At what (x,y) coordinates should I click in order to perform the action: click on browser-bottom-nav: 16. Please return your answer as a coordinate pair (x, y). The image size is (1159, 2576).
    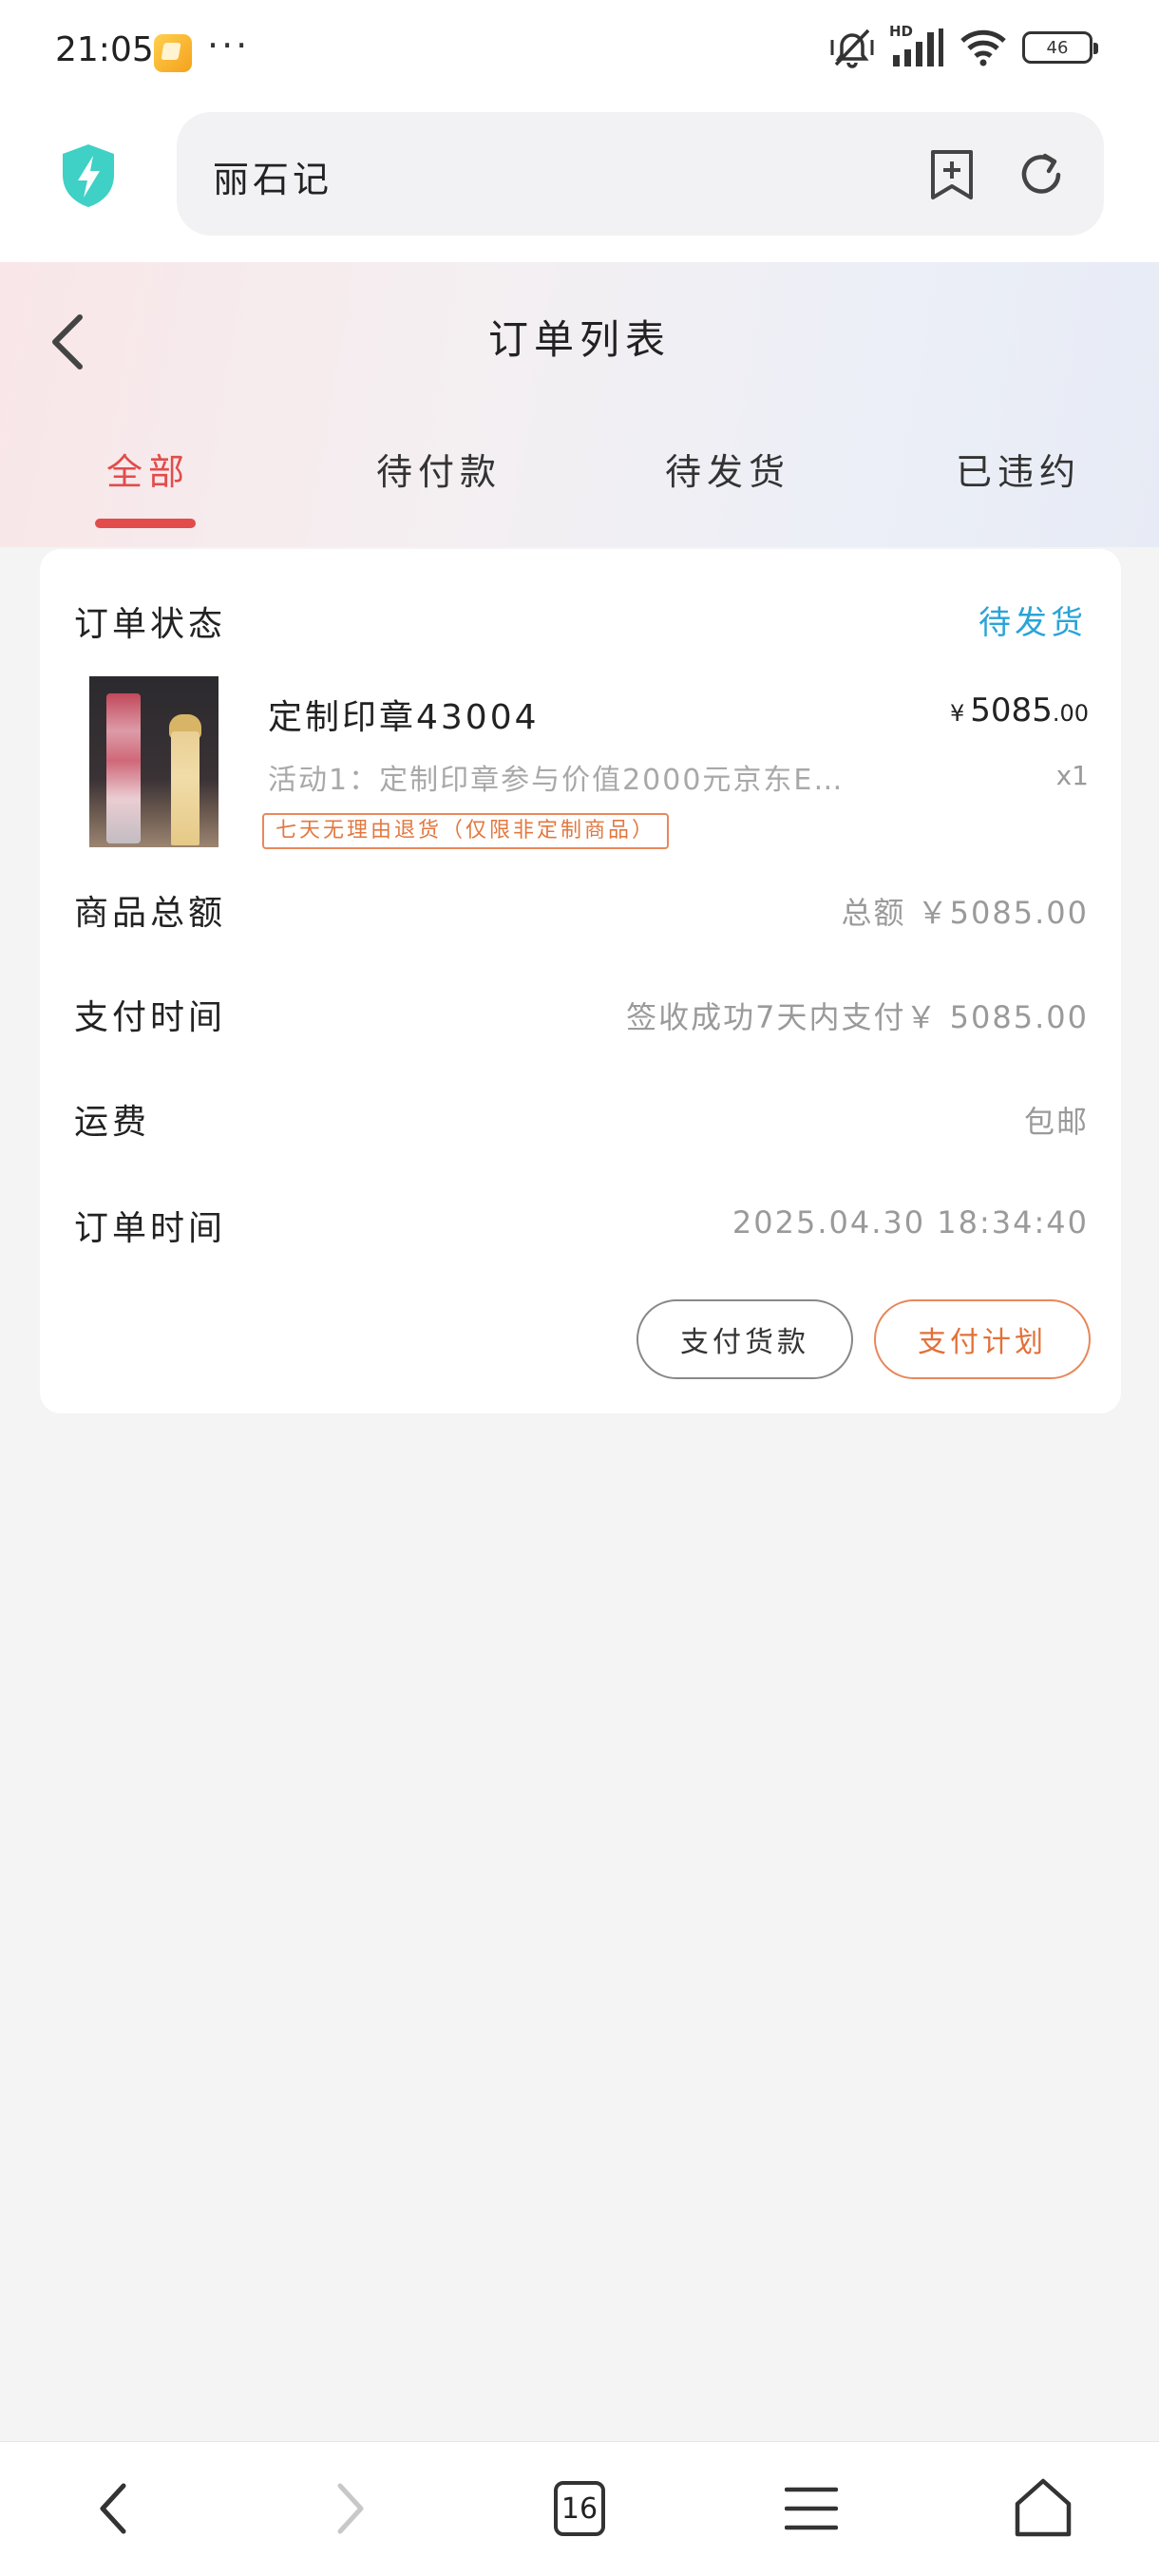
    Looking at the image, I should click on (579, 2508).